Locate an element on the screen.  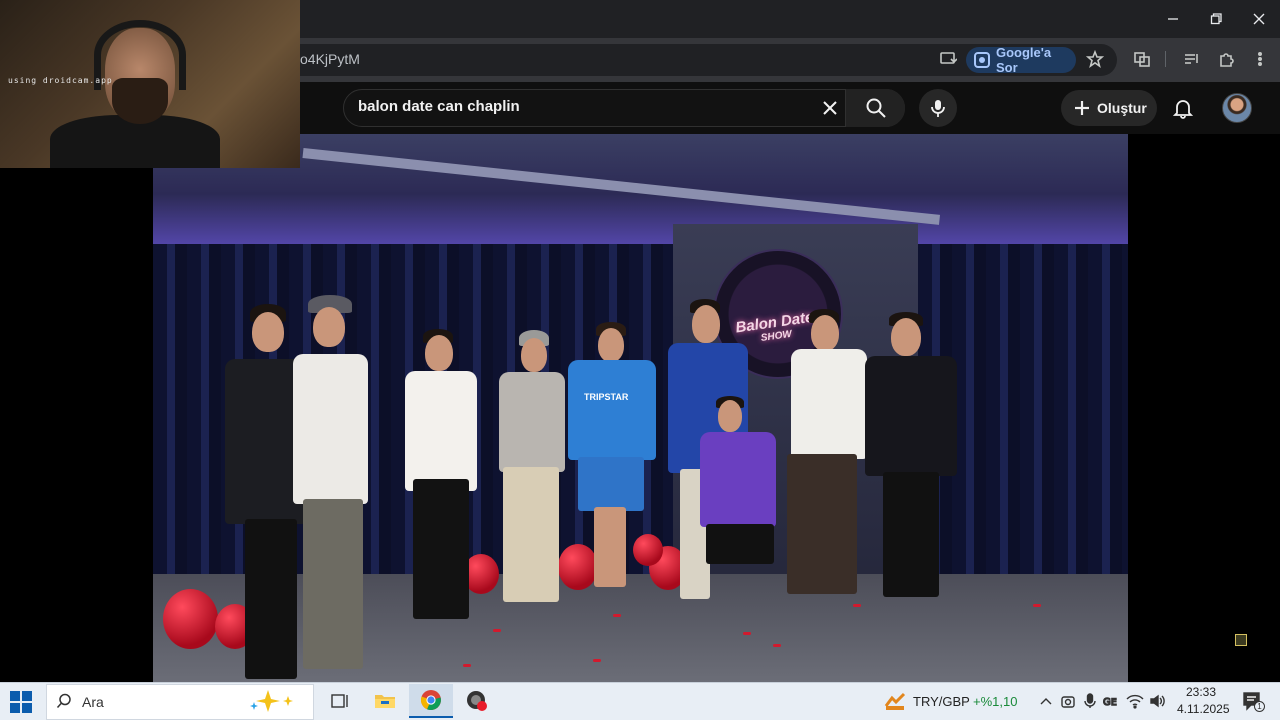
recording-app-button is located at coordinates (477, 701).